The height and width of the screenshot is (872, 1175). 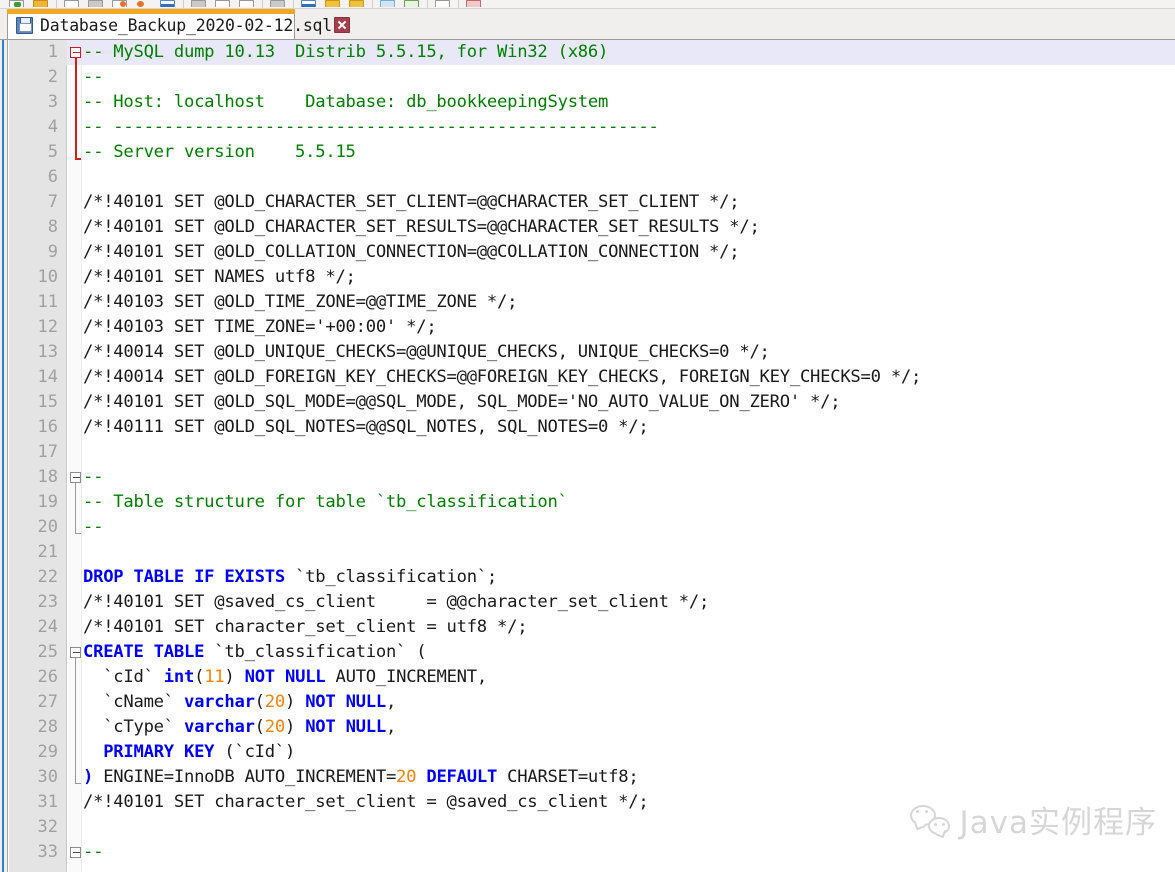 What do you see at coordinates (168, 4) in the screenshot?
I see `print-button` at bounding box center [168, 4].